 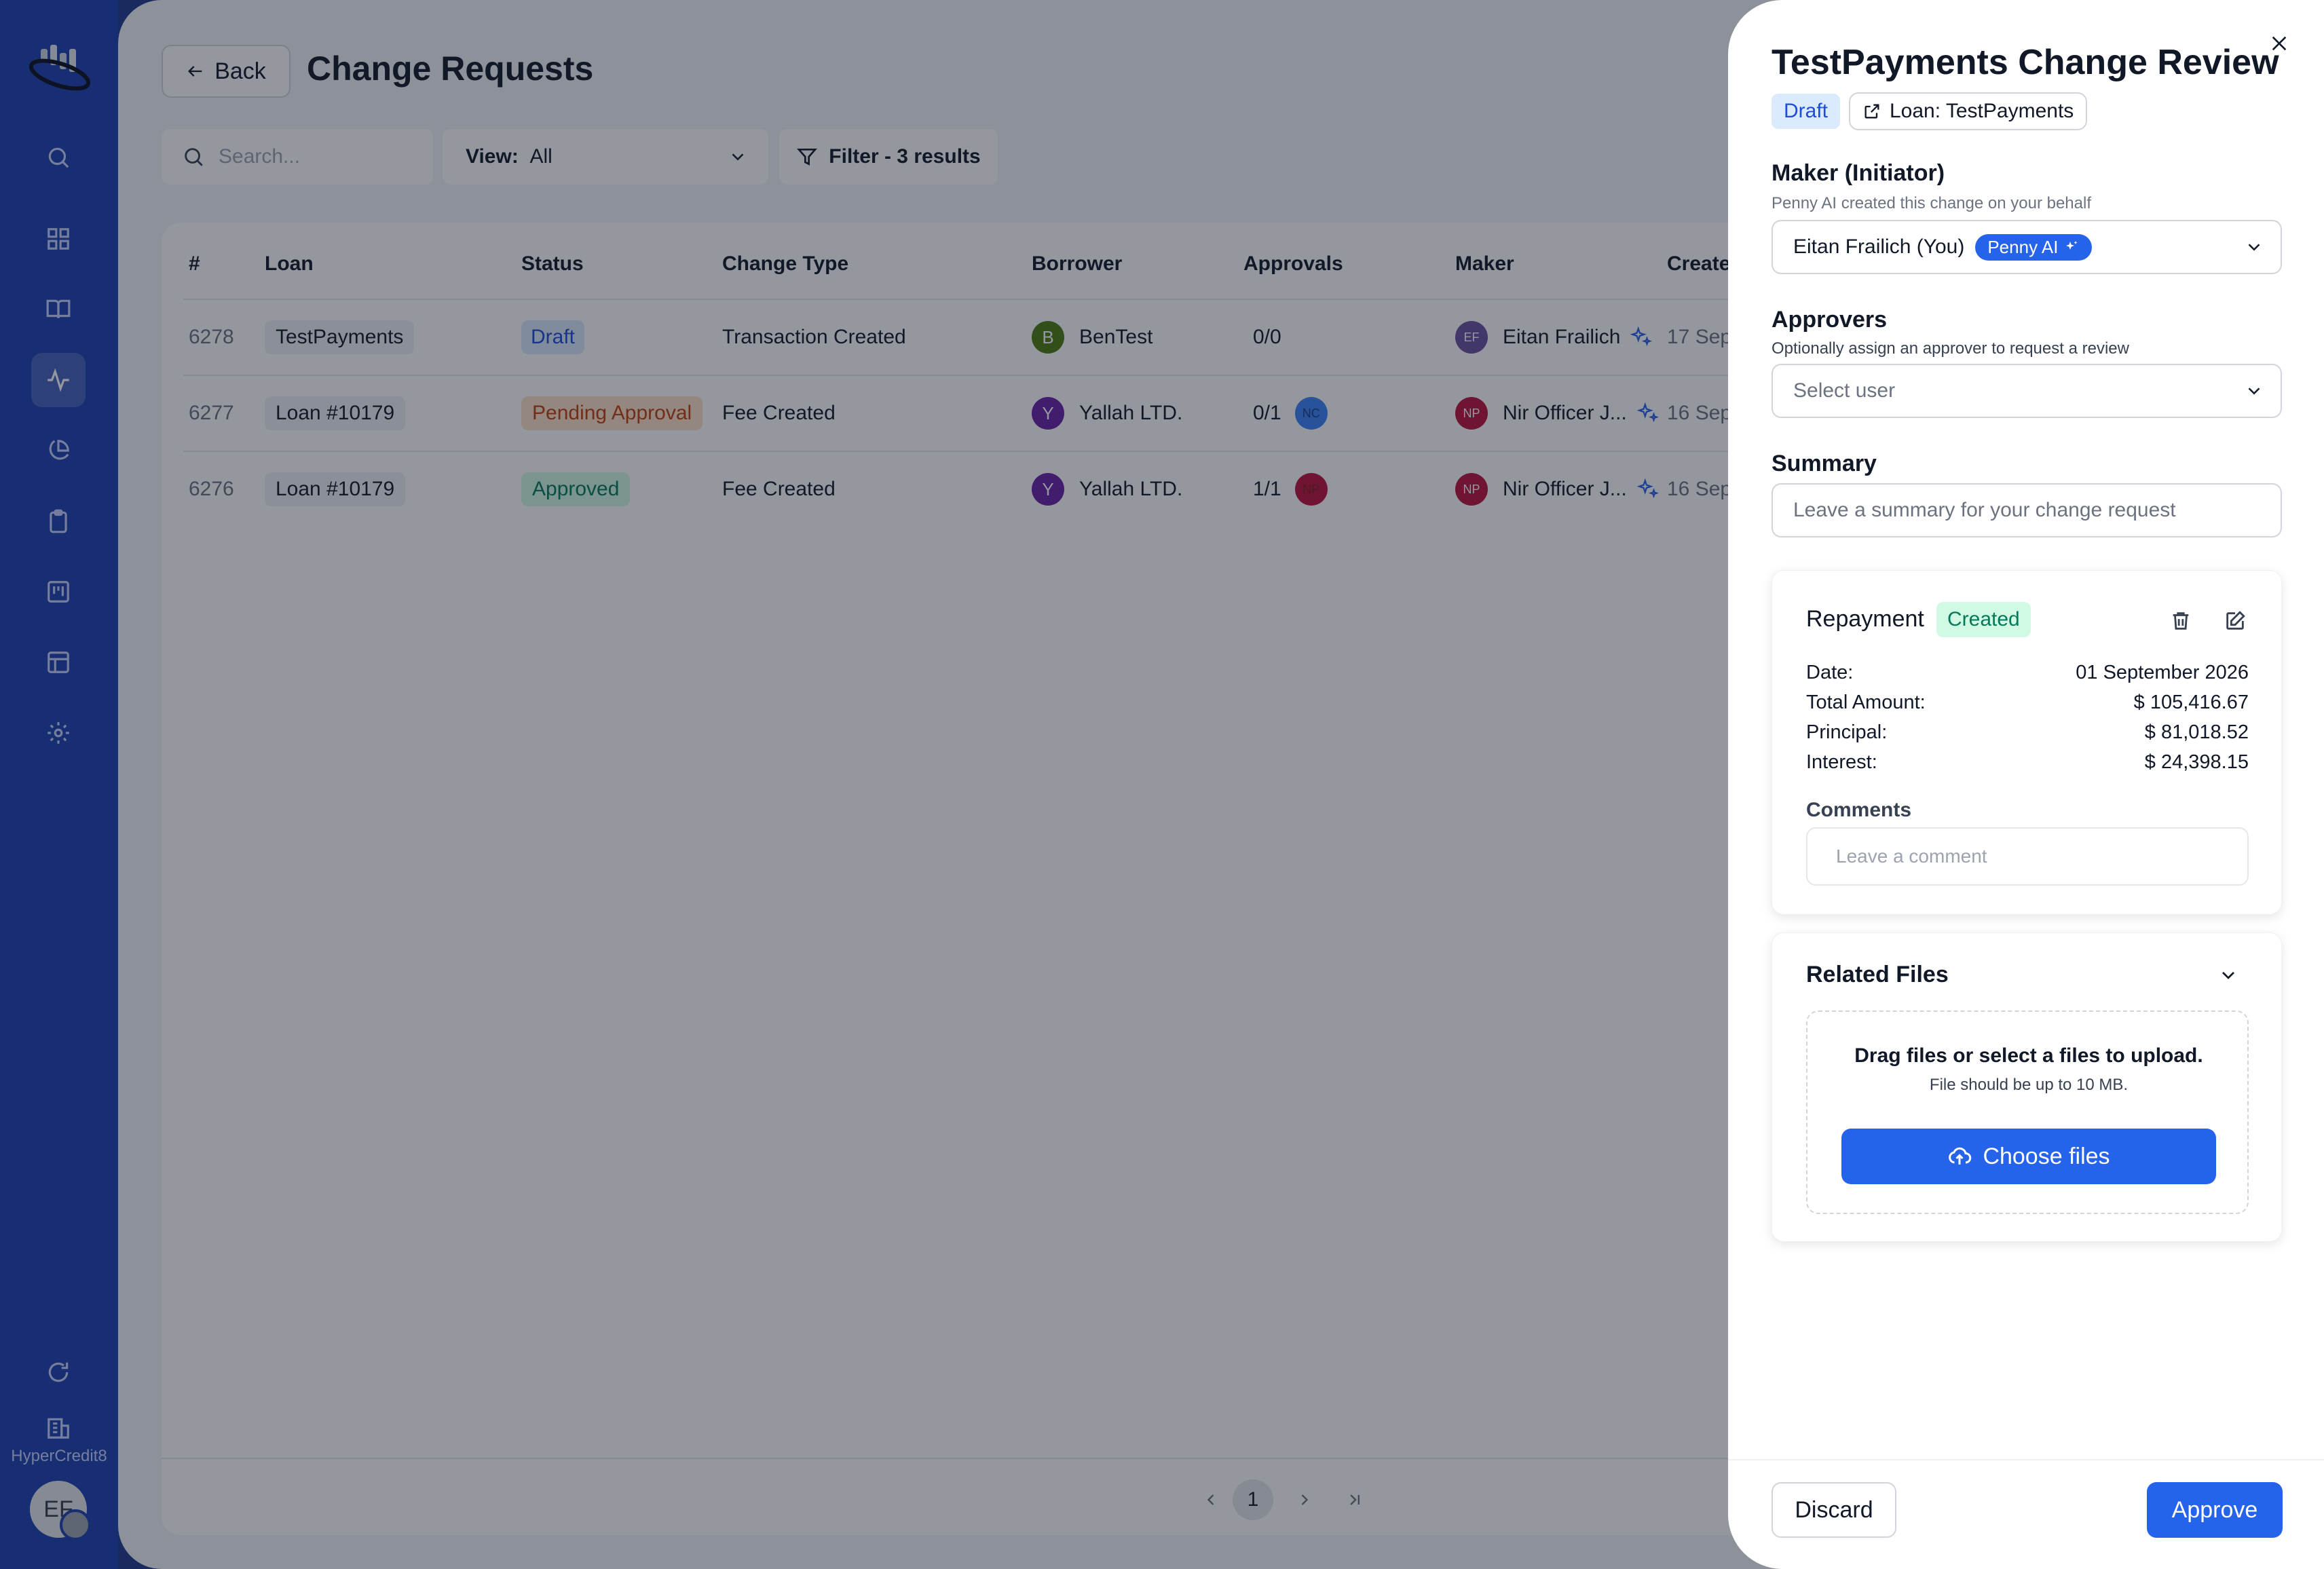 I want to click on loan-link: Loan: TestPayments, so click(x=1968, y=111).